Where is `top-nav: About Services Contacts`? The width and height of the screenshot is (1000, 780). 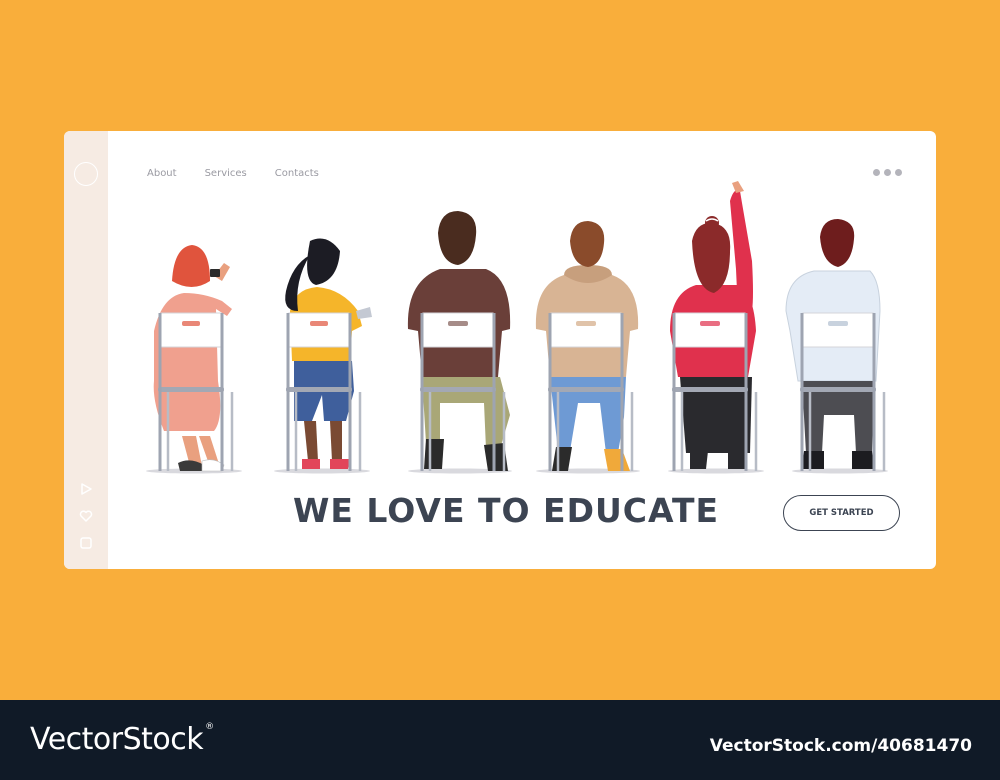
top-nav: About Services Contacts is located at coordinates (233, 173).